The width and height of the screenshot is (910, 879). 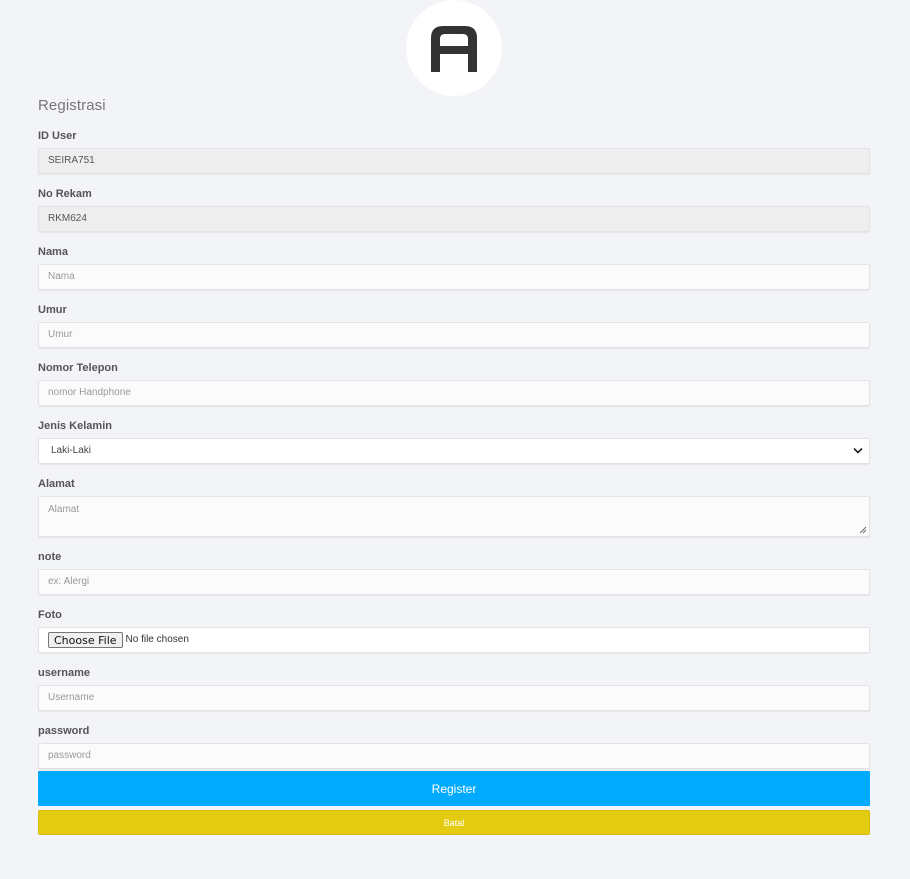 What do you see at coordinates (78, 368) in the screenshot?
I see `telepon-label: Nomor Telepon` at bounding box center [78, 368].